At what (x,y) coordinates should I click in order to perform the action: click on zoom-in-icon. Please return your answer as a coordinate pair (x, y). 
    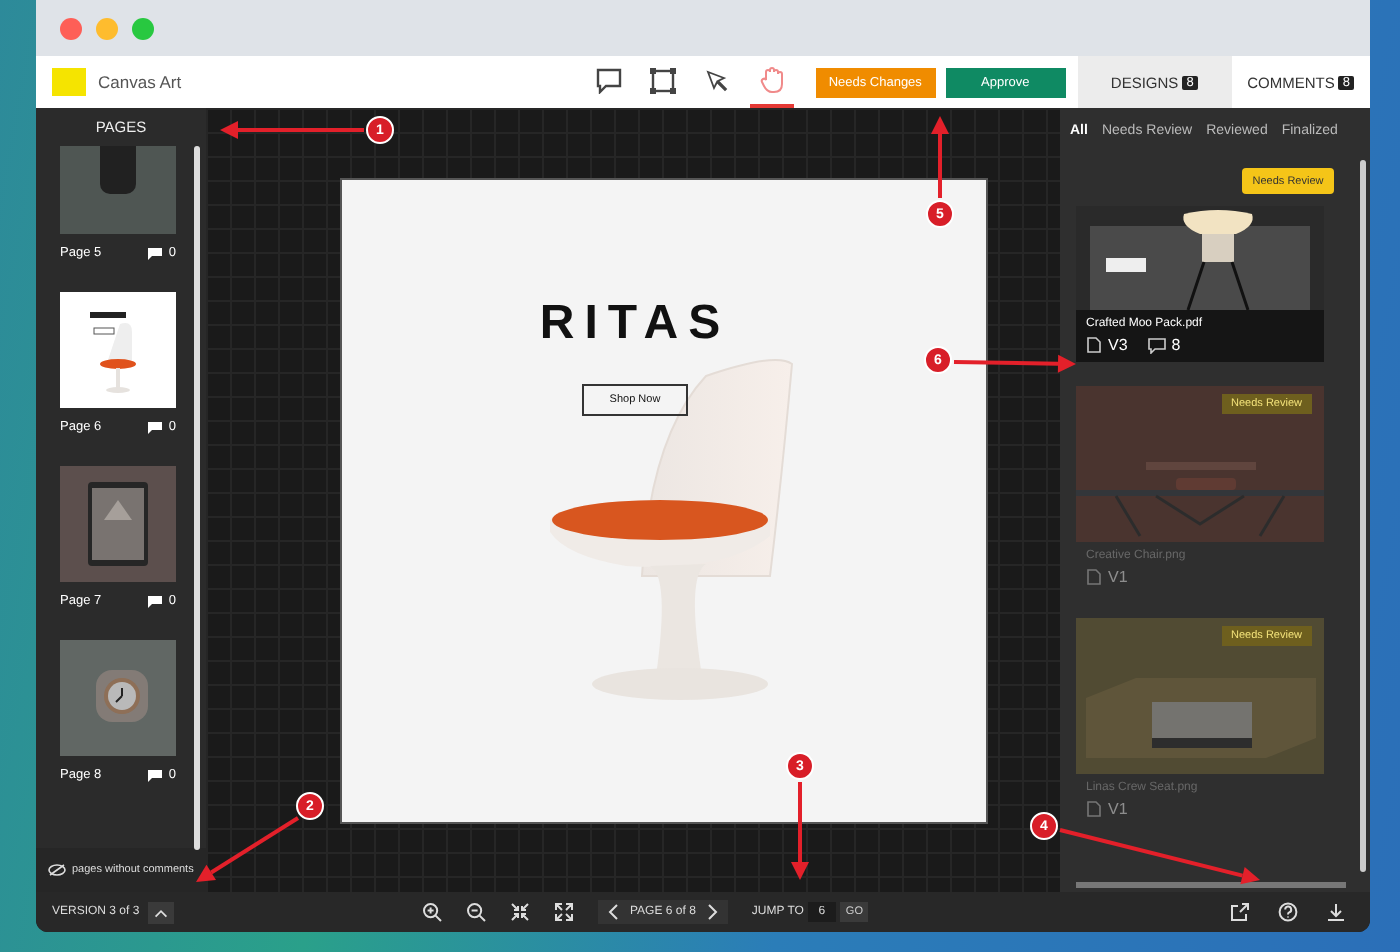
    Looking at the image, I should click on (432, 912).